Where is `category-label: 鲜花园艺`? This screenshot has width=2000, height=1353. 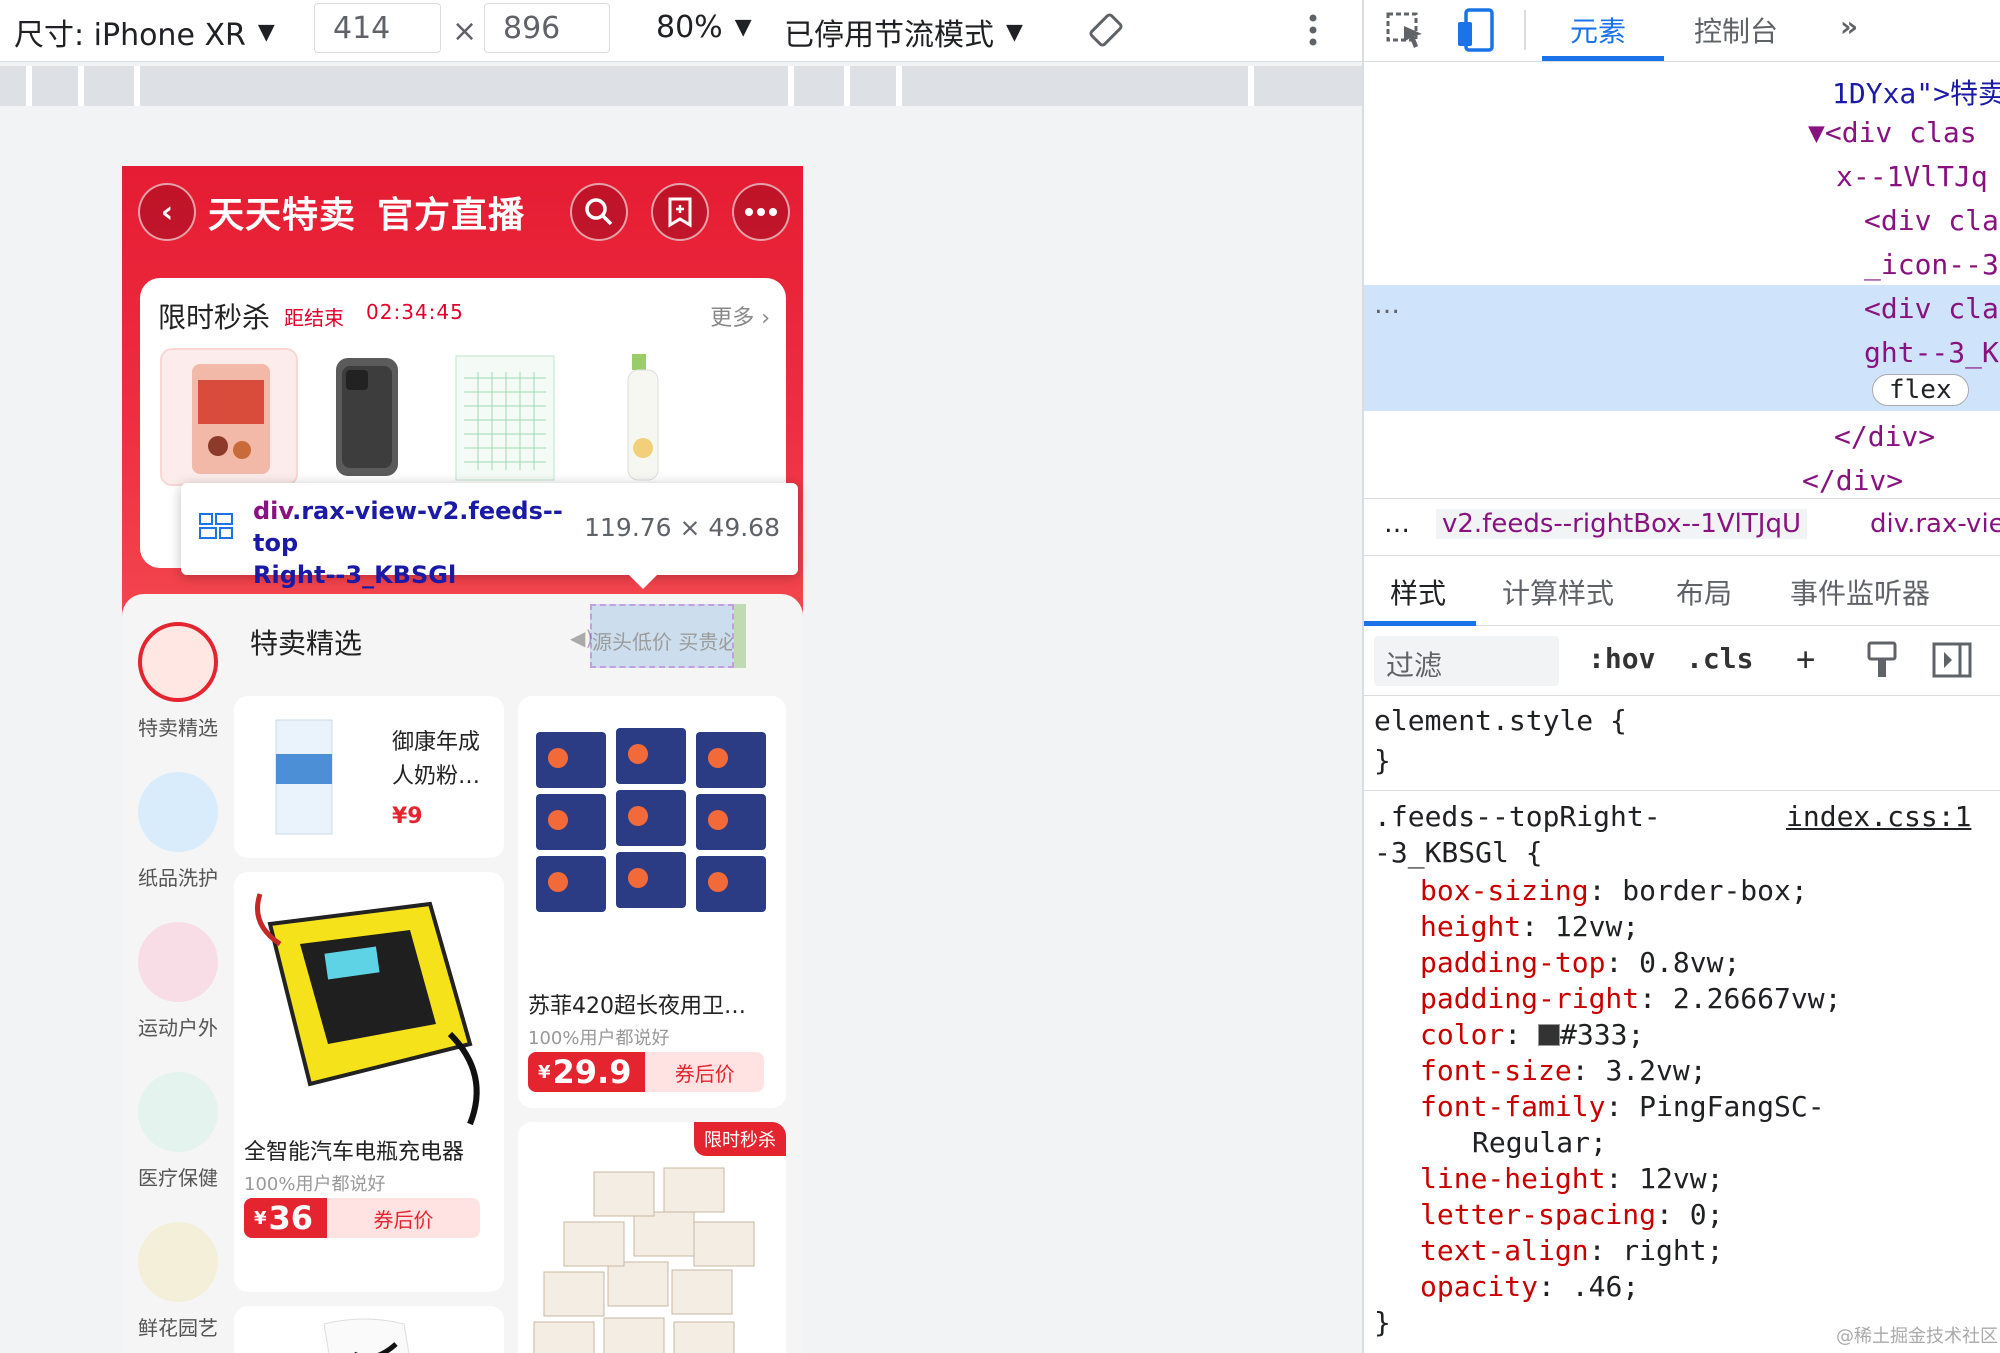 category-label: 鲜花园艺 is located at coordinates (178, 1328).